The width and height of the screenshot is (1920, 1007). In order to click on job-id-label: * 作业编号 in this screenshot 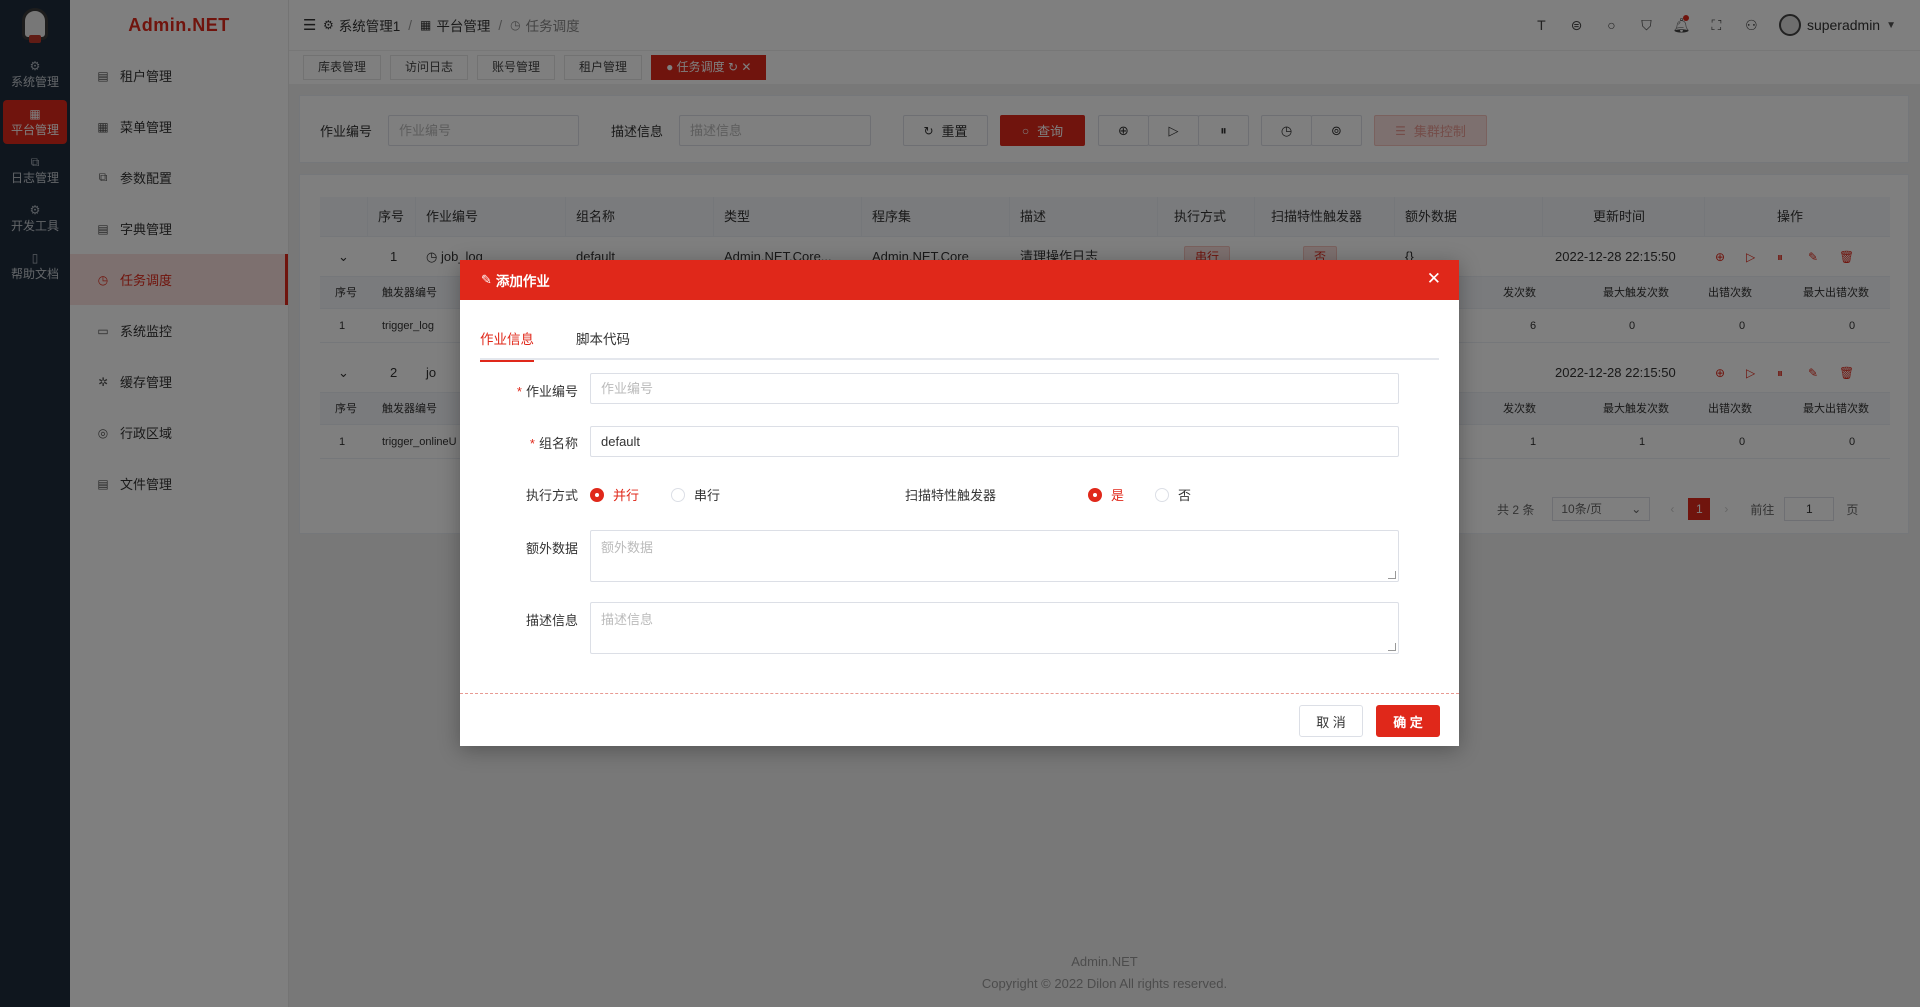, I will do `click(528, 390)`.